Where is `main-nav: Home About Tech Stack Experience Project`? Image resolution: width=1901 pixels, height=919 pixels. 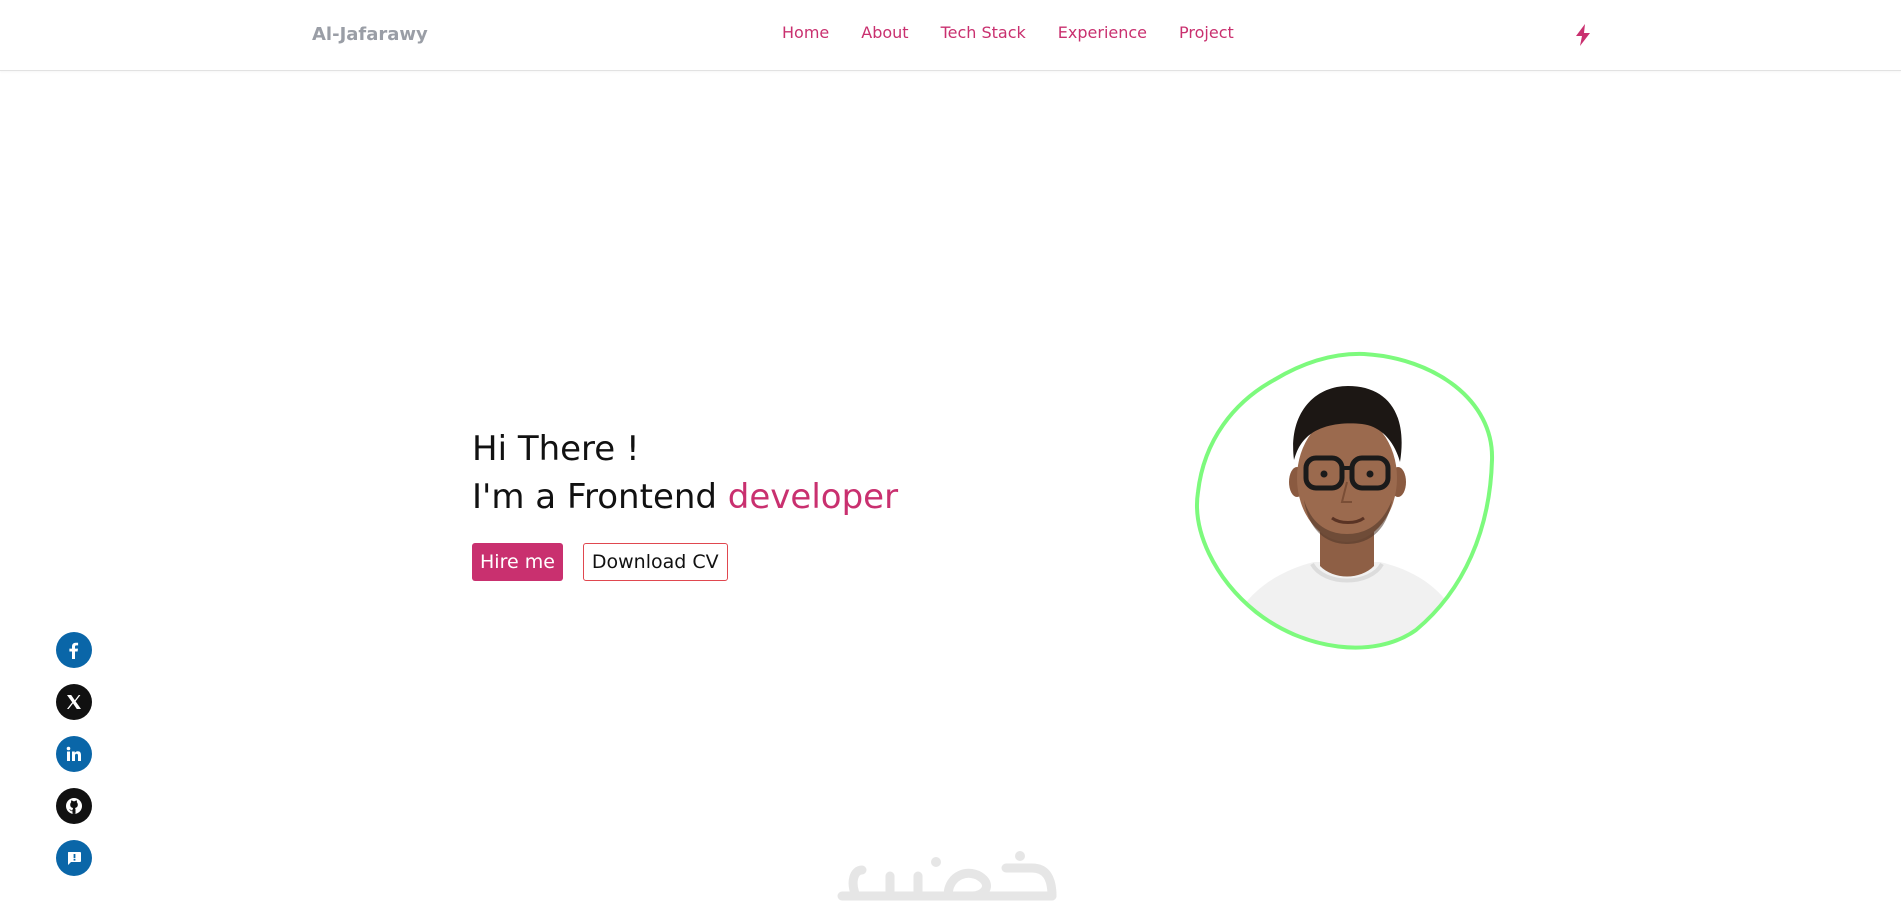 main-nav: Home About Tech Stack Experience Project is located at coordinates (1008, 32).